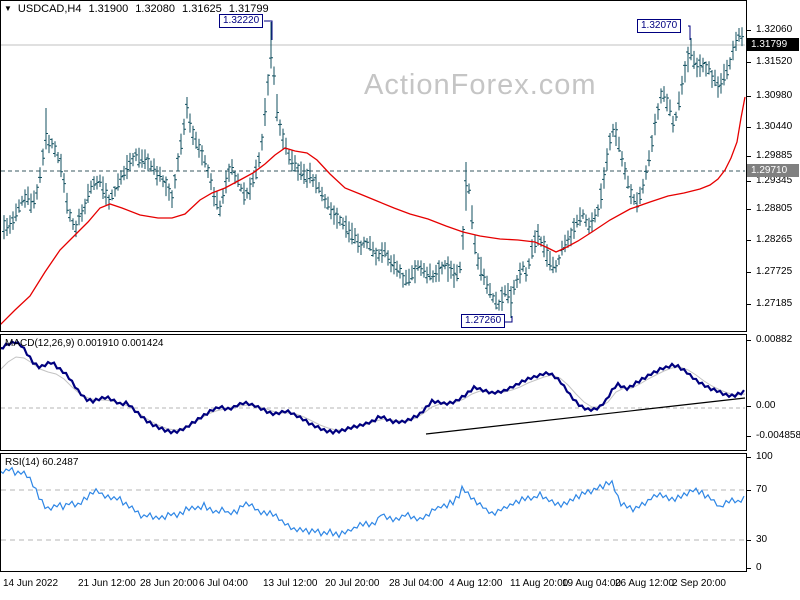 Image resolution: width=800 pixels, height=600 pixels. I want to click on price-tick-1.32060-label: 1.32060, so click(774, 29).